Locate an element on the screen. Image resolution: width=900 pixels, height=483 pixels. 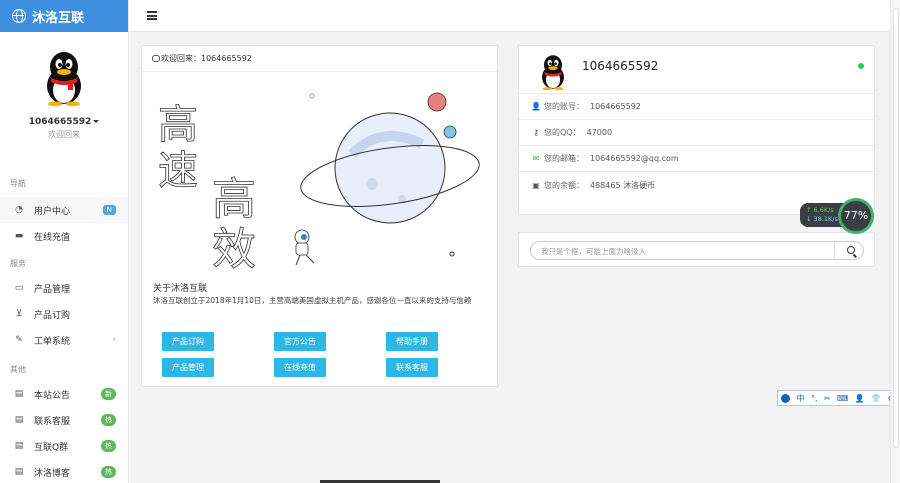
row-value: 488465 沐洛硬币 is located at coordinates (623, 185).